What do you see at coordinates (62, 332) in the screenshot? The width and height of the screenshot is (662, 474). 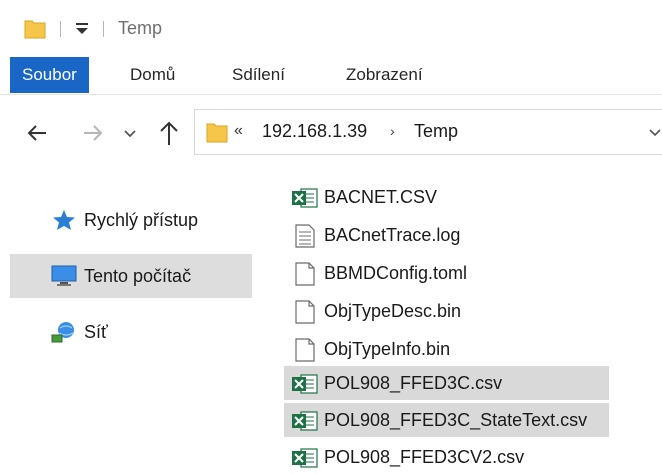 I see `network-icon` at bounding box center [62, 332].